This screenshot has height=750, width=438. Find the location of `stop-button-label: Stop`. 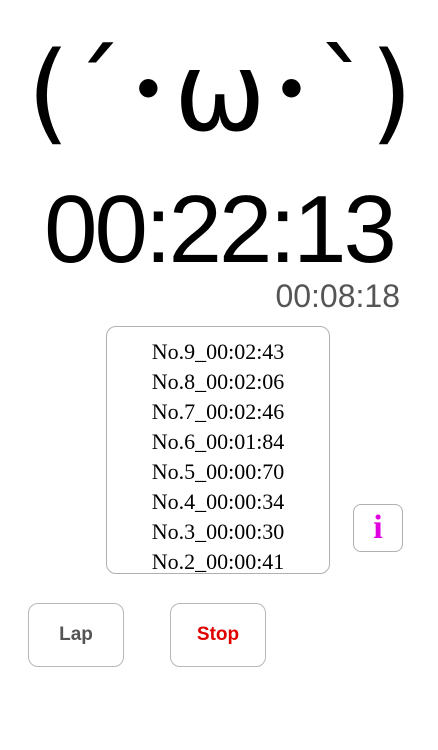

stop-button-label: Stop is located at coordinates (218, 634).